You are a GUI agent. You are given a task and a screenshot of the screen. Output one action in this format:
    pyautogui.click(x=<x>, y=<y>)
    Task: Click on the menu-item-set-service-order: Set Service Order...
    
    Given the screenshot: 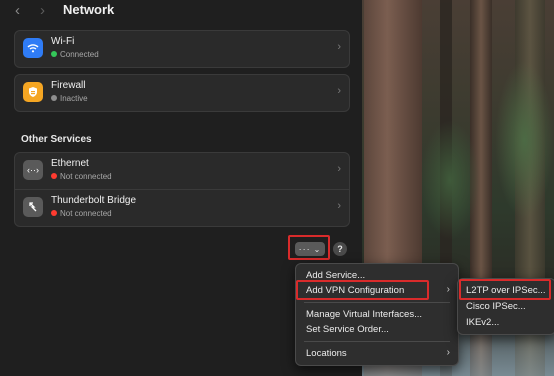 What is the action you would take?
    pyautogui.click(x=347, y=329)
    